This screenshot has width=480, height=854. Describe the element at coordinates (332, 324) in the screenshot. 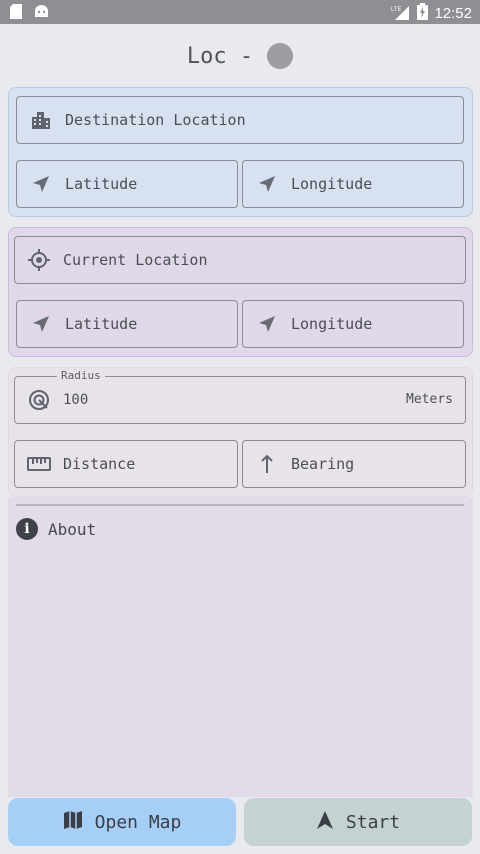

I see `current-longitude-label: Longitude` at that location.